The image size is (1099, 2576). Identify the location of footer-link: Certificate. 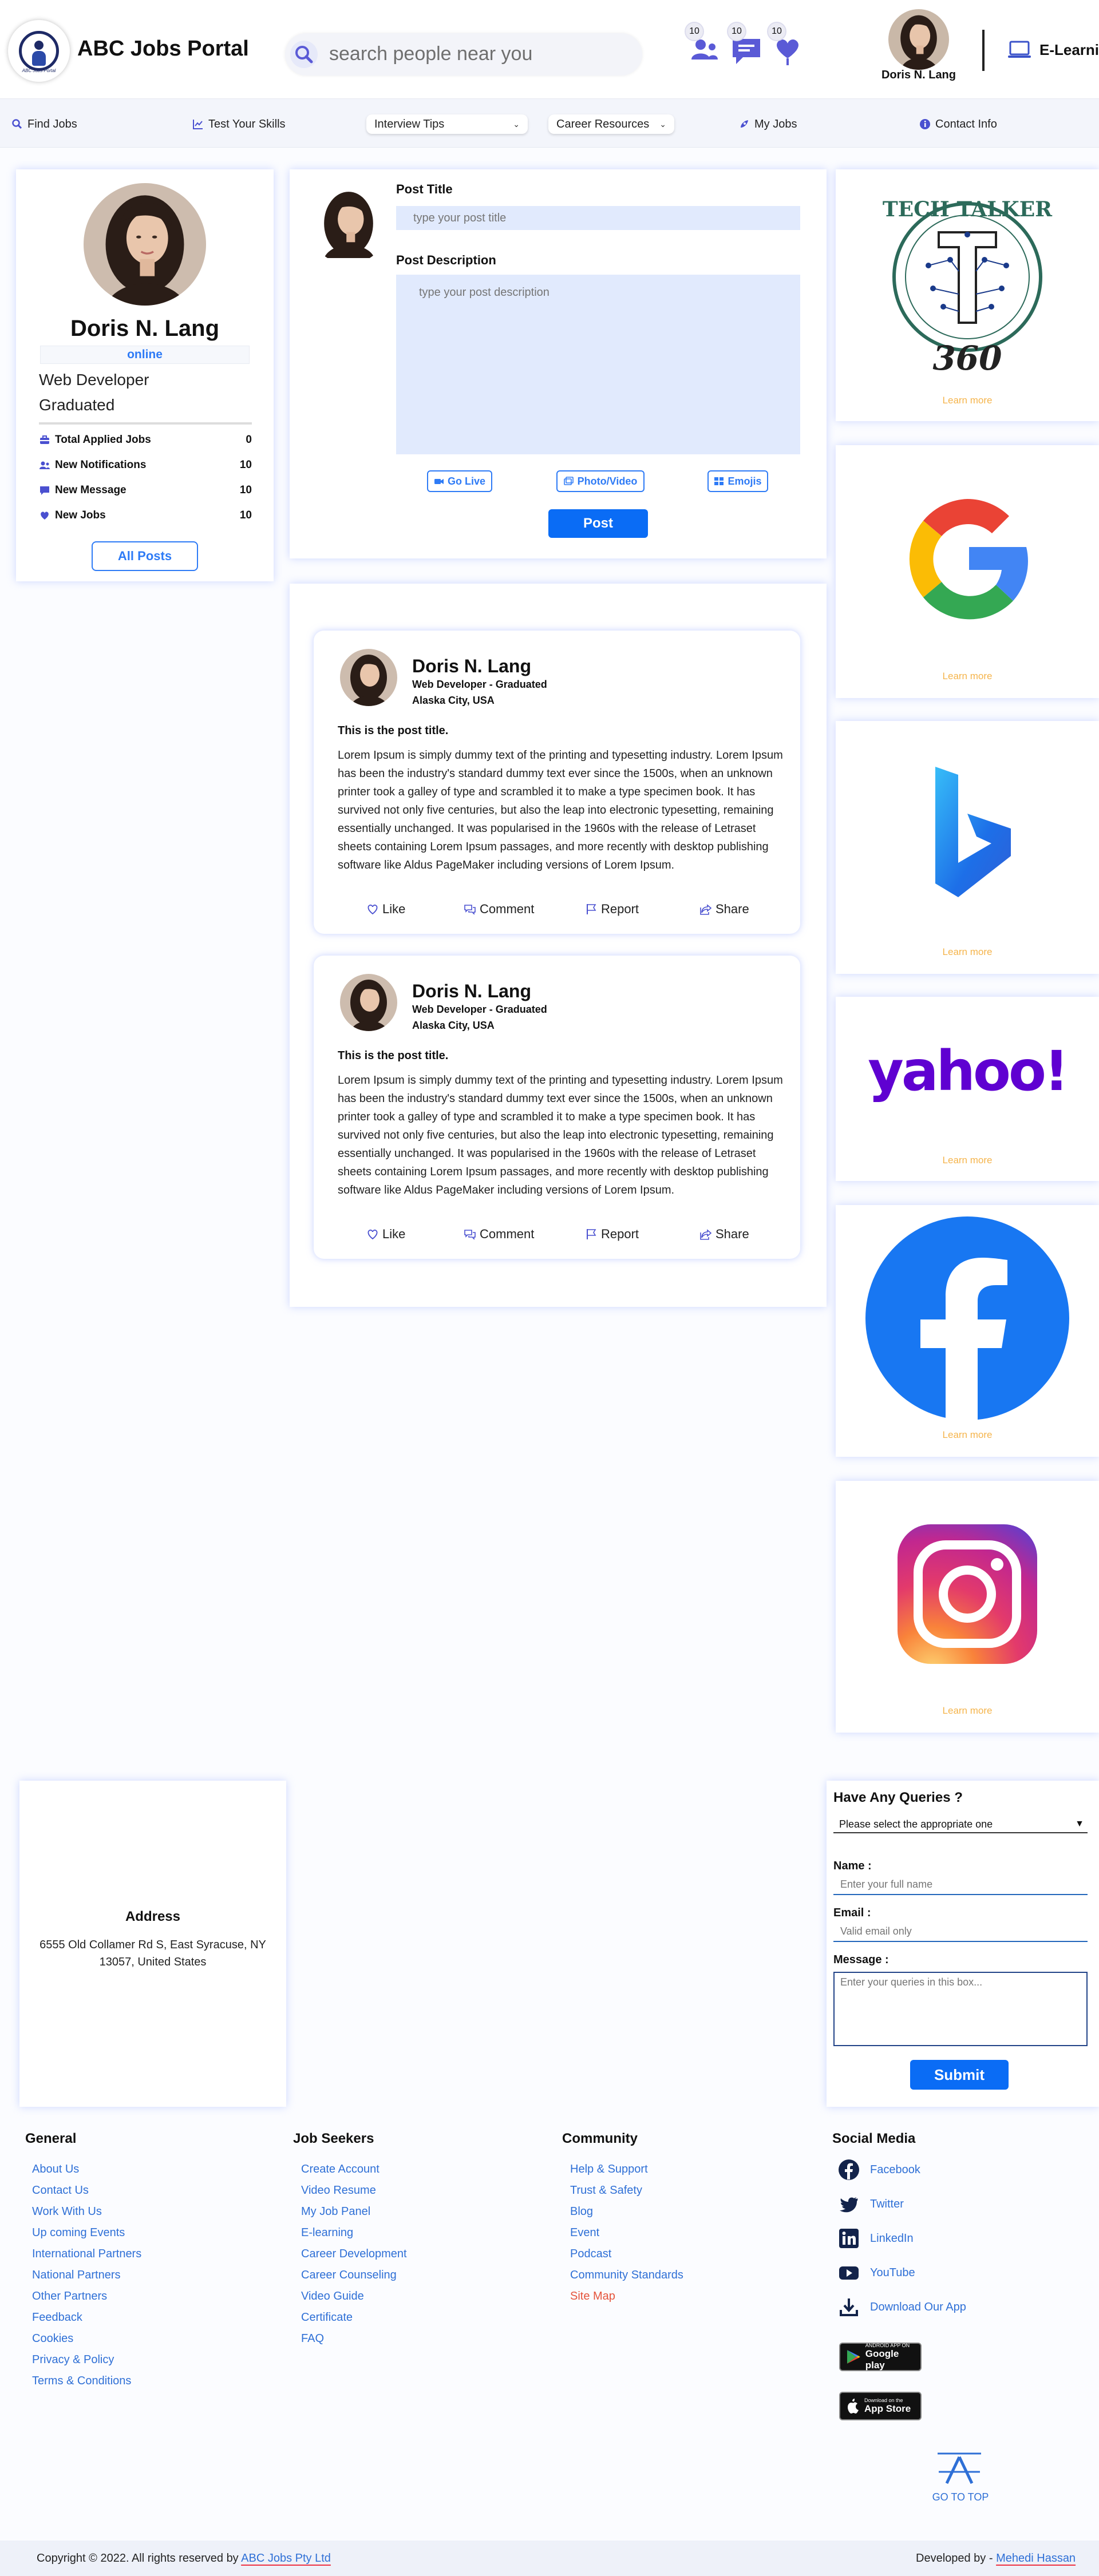
(327, 2317).